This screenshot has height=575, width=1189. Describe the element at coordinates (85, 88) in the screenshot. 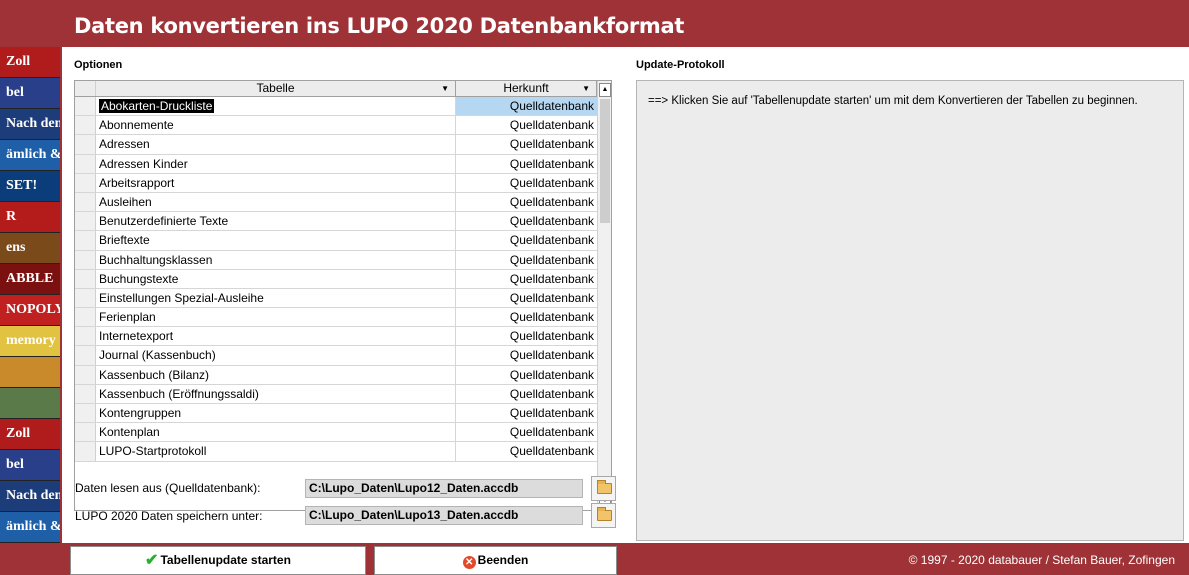

I see `select-all-corner` at that location.